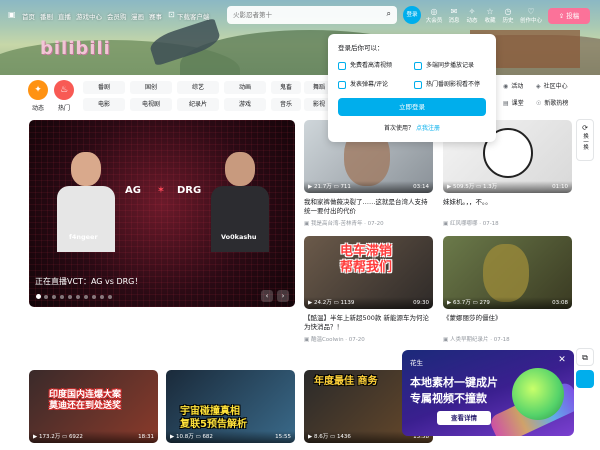 This screenshot has width=600, height=450. I want to click on nav-live: 直播, so click(64, 16).